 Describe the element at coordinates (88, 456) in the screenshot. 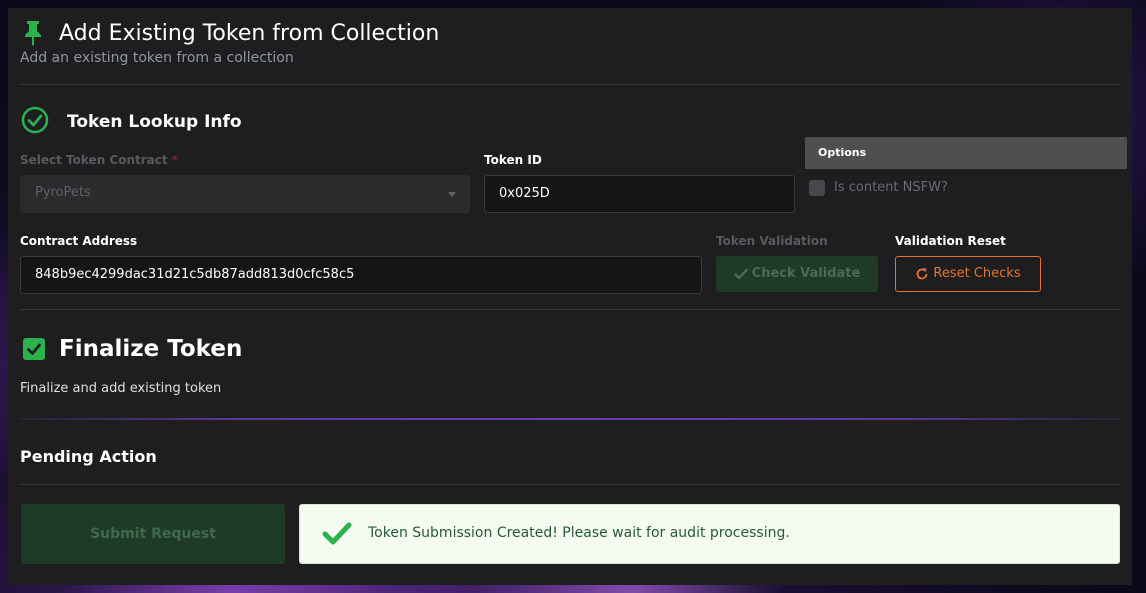

I see `pending-section-title: Pending Action` at that location.